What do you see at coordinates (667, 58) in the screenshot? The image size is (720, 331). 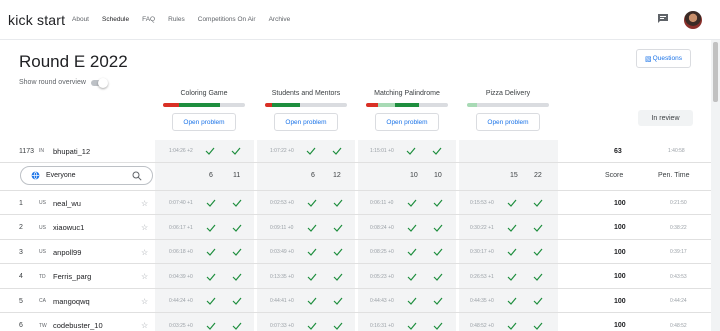 I see `questions-label: Questions` at bounding box center [667, 58].